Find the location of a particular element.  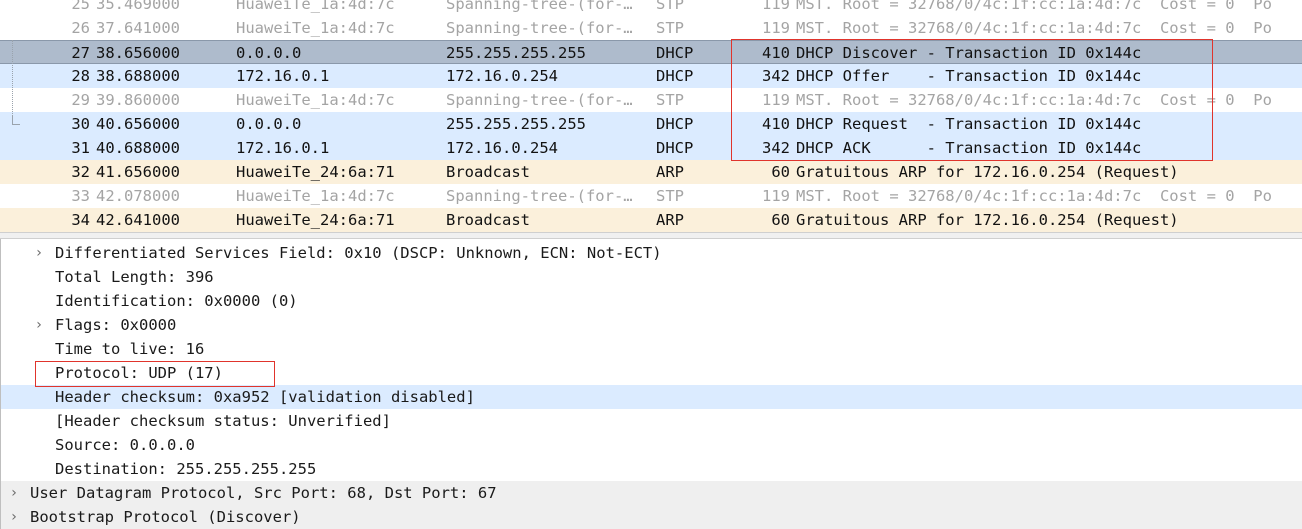

packet-number: 29 is located at coordinates (80, 100).